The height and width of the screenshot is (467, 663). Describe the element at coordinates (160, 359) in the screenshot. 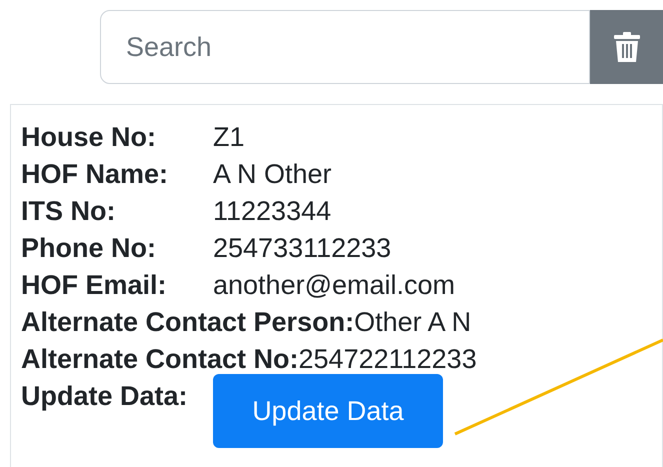

I see `field-label: Alternate Contact No:` at that location.